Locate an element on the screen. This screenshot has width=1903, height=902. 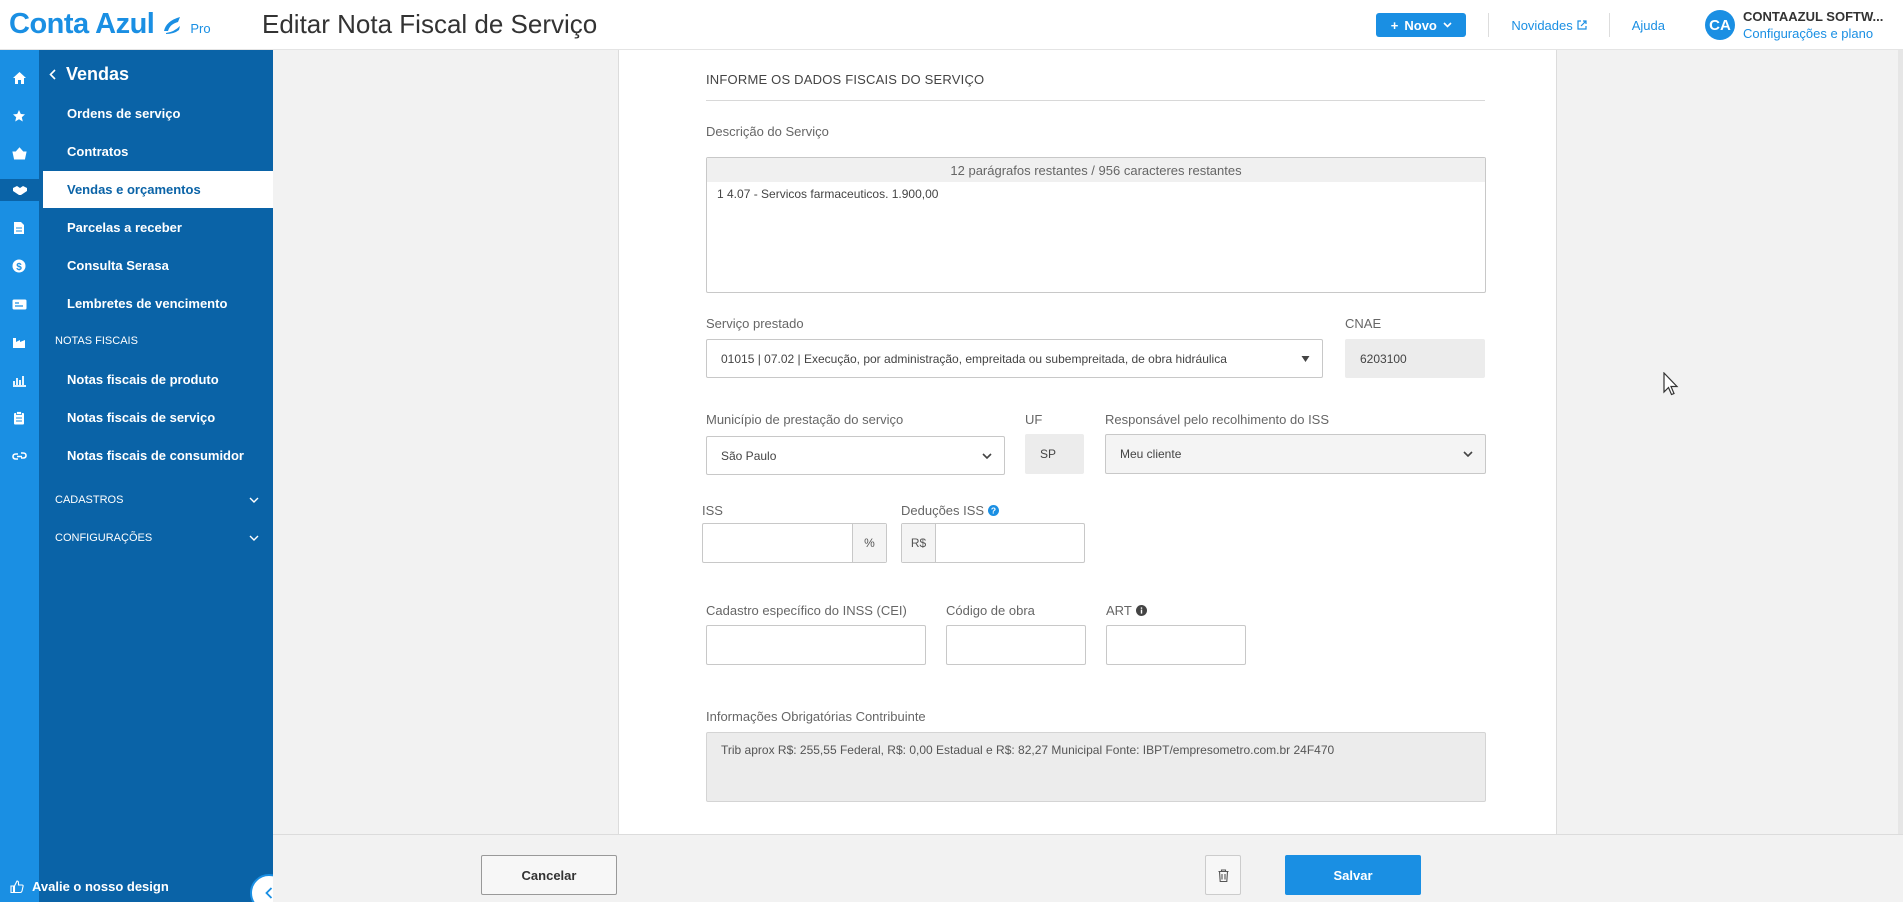
help-link-label: Ajuda is located at coordinates (1648, 25).